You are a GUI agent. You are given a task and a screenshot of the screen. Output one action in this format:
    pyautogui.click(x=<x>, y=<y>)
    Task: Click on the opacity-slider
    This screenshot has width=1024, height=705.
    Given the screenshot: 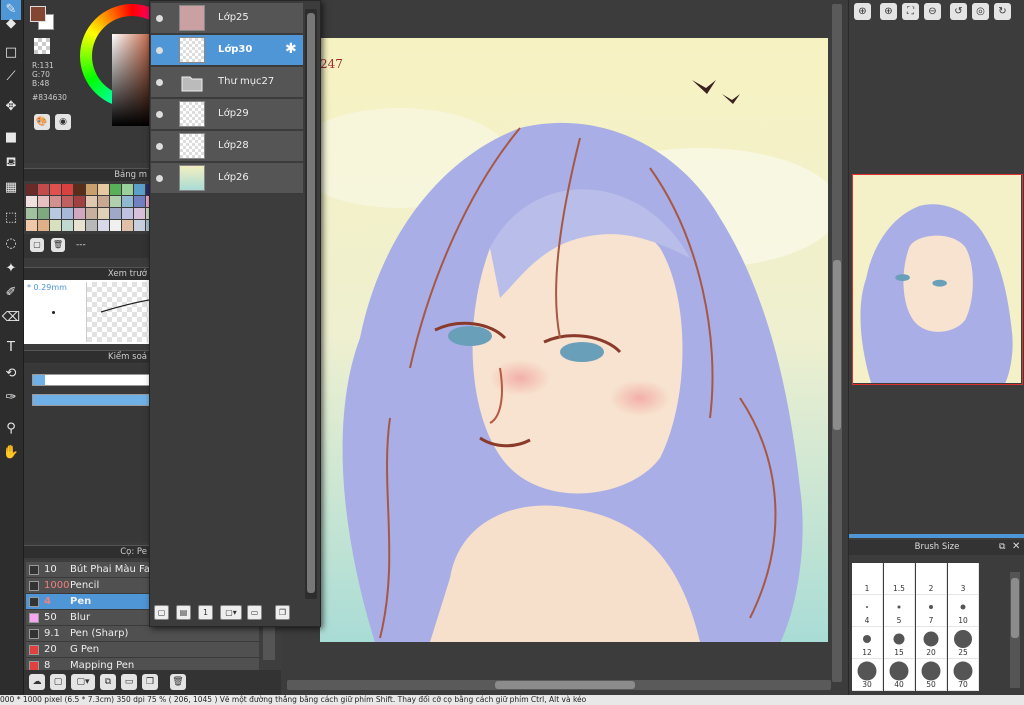 What is the action you would take?
    pyautogui.click(x=91, y=400)
    